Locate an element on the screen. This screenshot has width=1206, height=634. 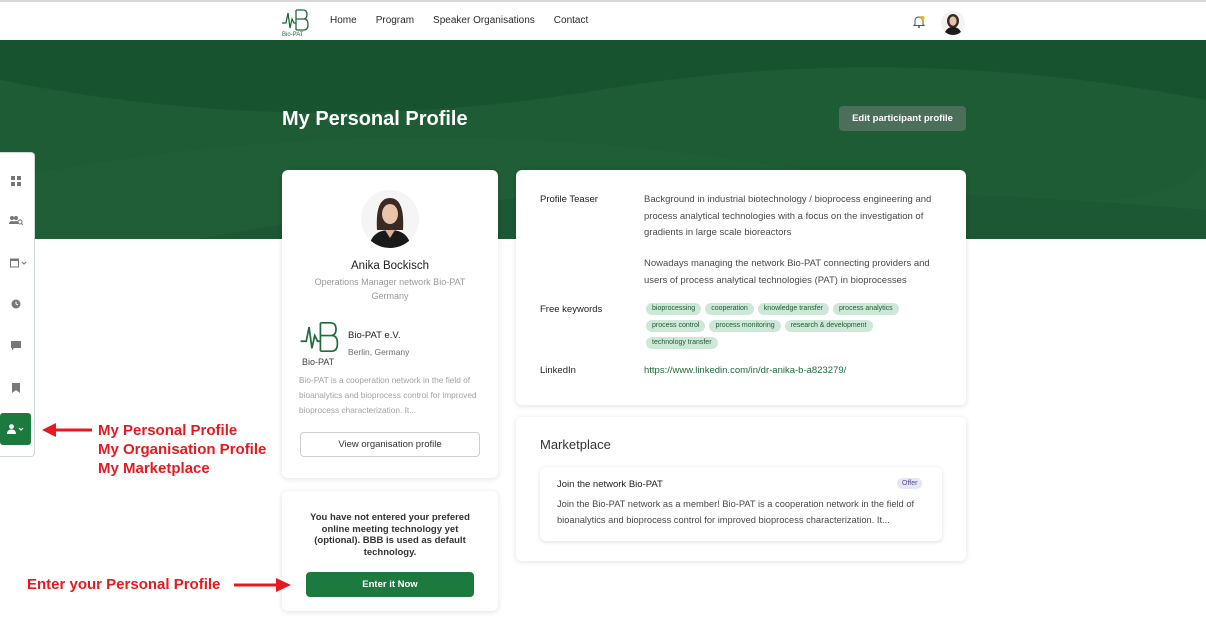
enter-it-now-button: Enter it Now is located at coordinates (390, 584).